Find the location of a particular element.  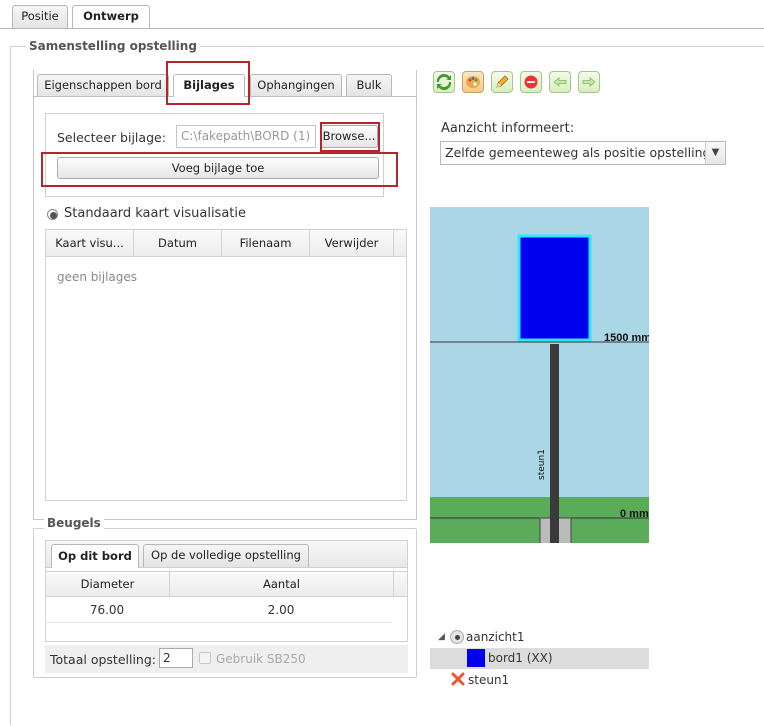

tree-item-steun1: steun1 is located at coordinates (488, 680).